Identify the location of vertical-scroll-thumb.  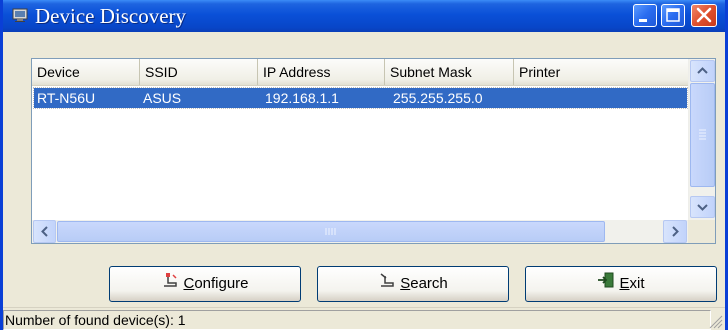
(702, 135).